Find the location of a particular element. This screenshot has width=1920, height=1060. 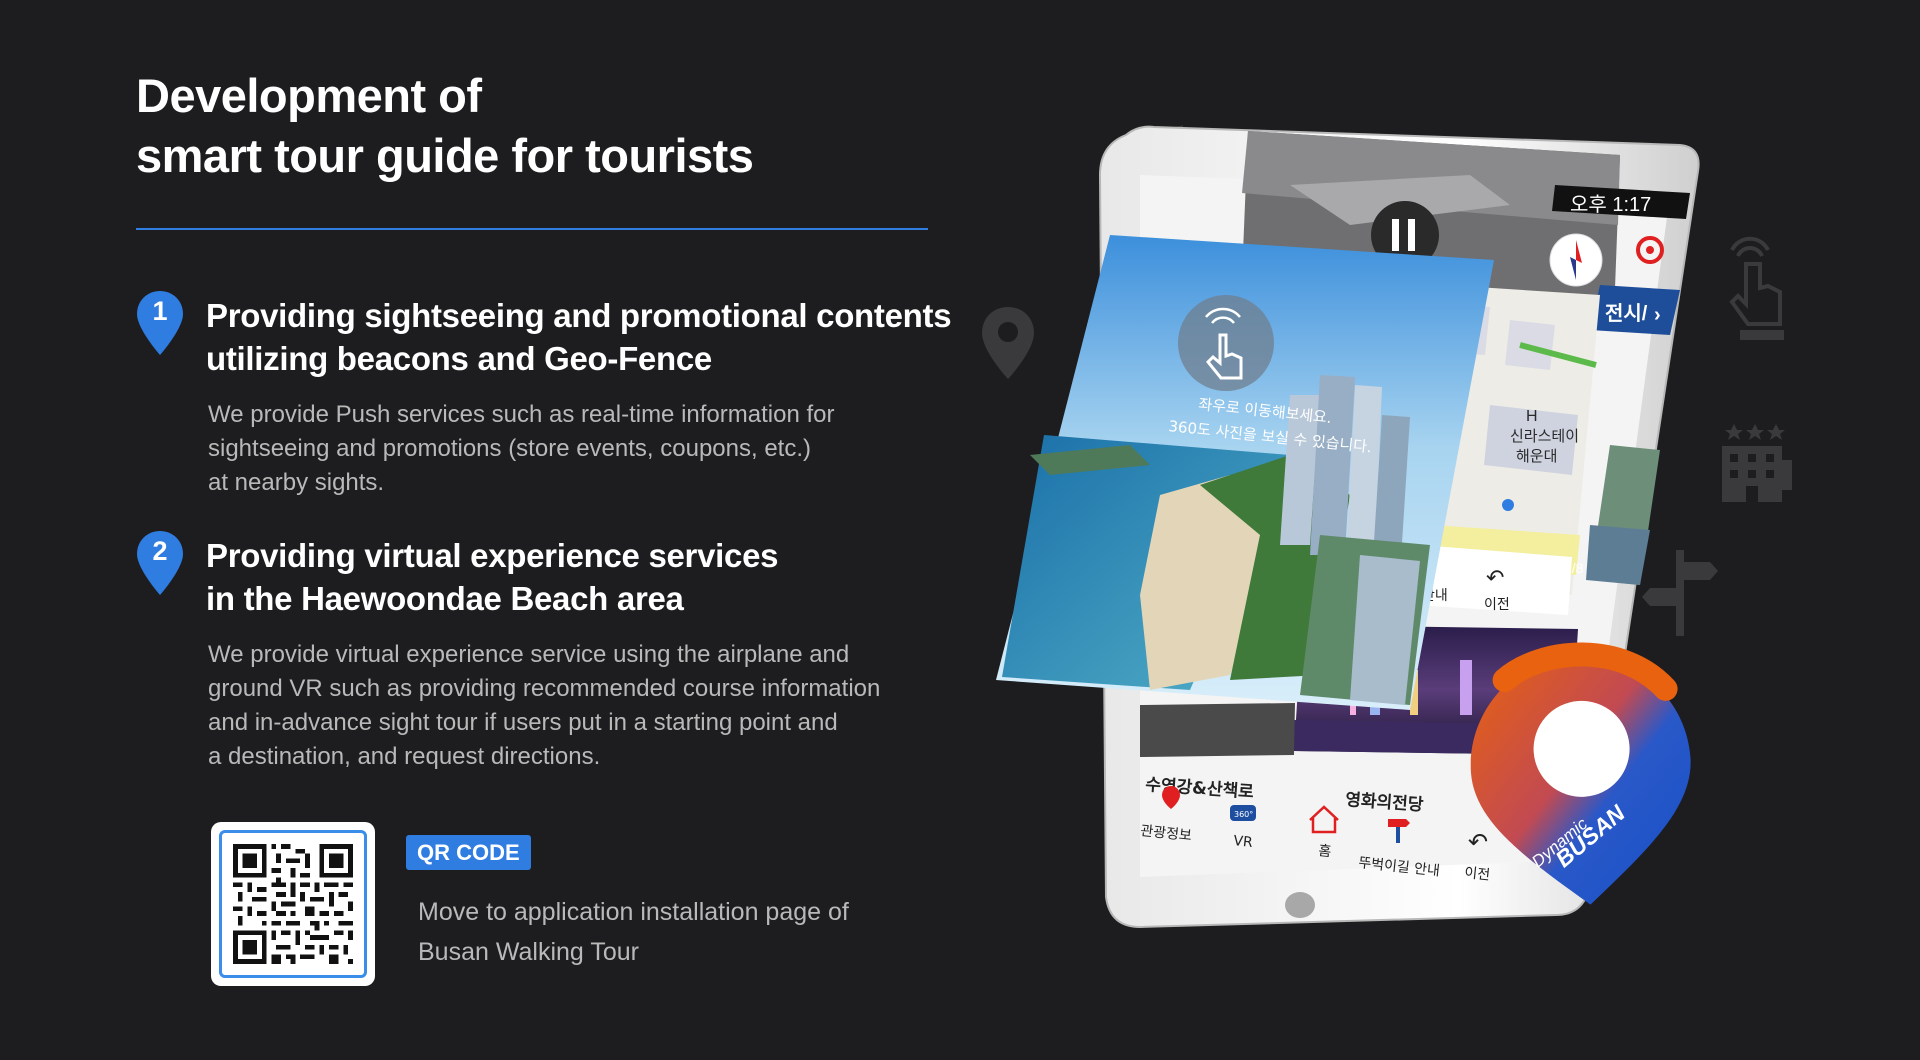

qr-code-pattern is located at coordinates (293, 904).